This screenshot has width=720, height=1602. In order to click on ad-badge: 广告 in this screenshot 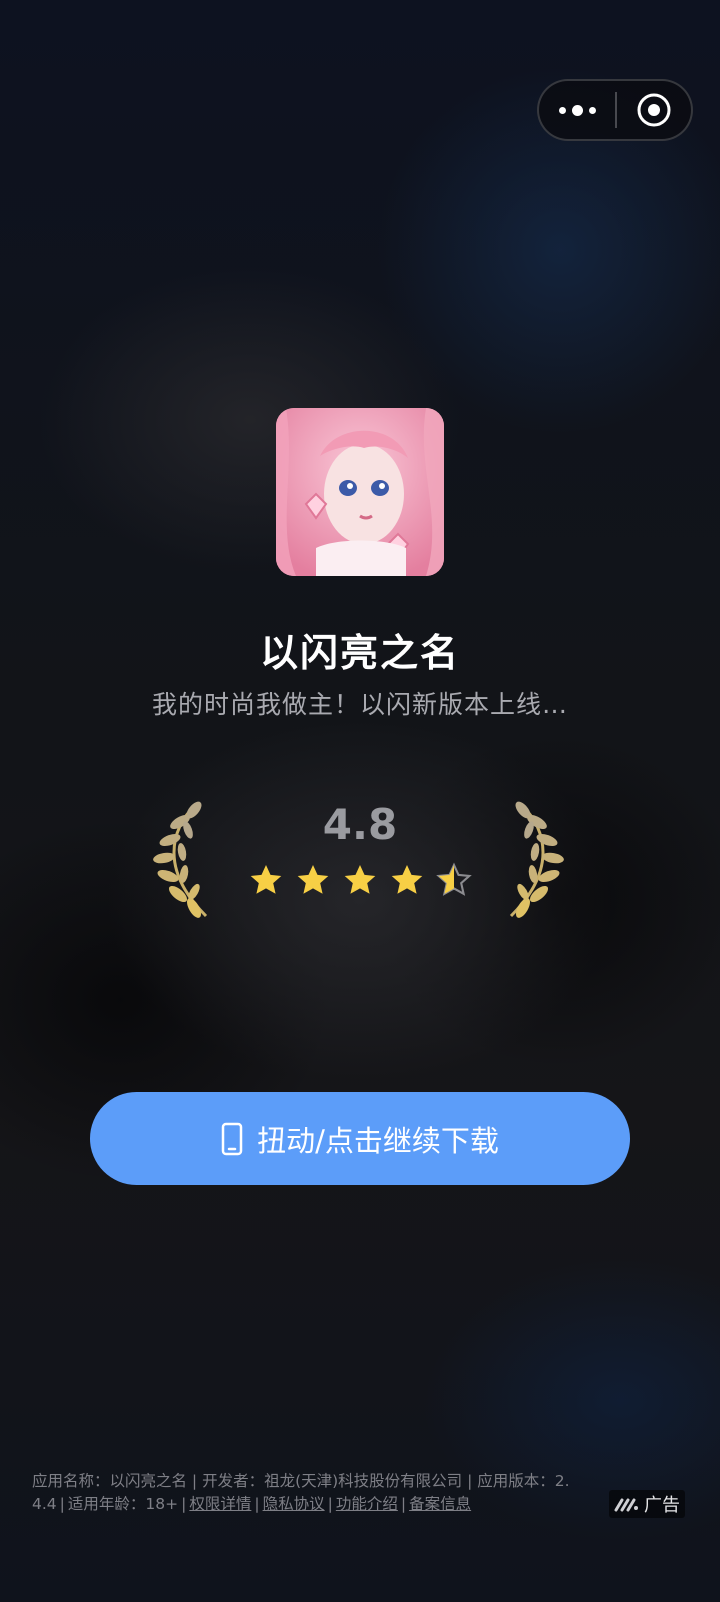, I will do `click(647, 1504)`.